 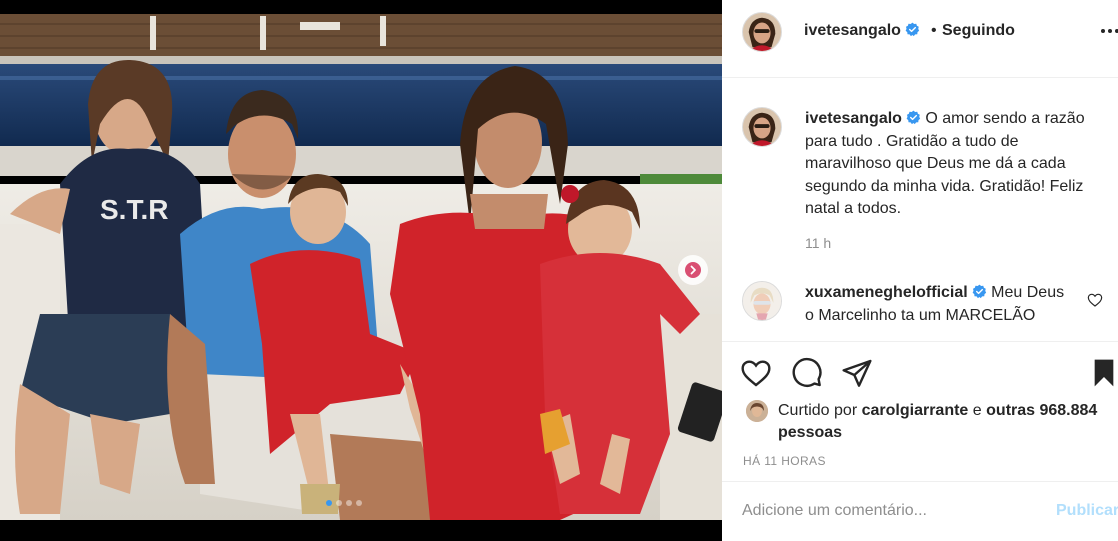 I want to click on author-avatar-image, so click(x=762, y=32).